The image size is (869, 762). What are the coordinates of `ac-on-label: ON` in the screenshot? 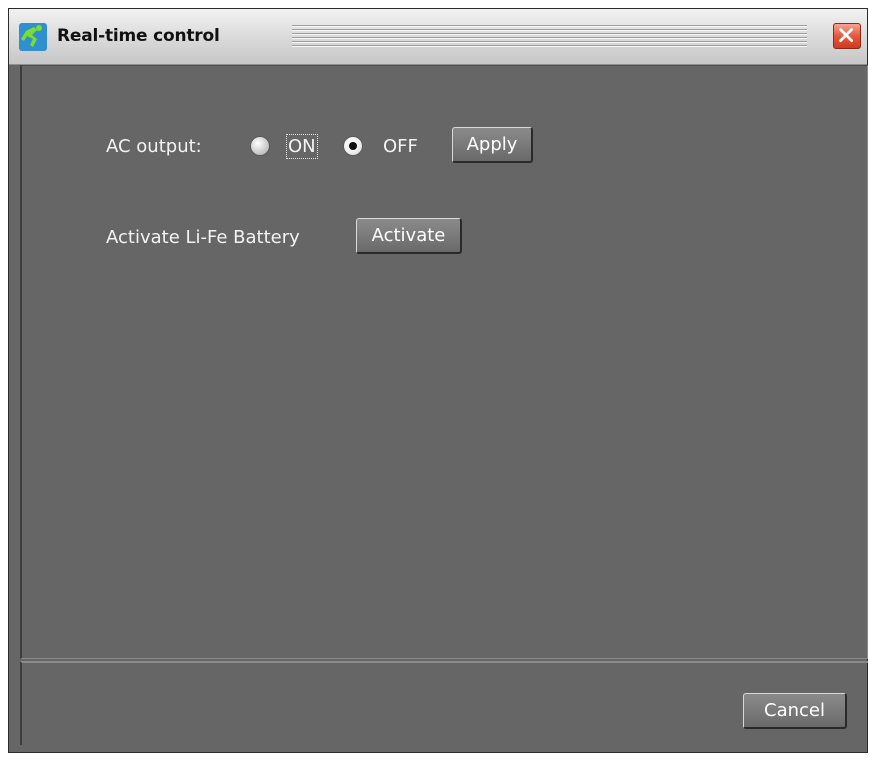 It's located at (302, 146).